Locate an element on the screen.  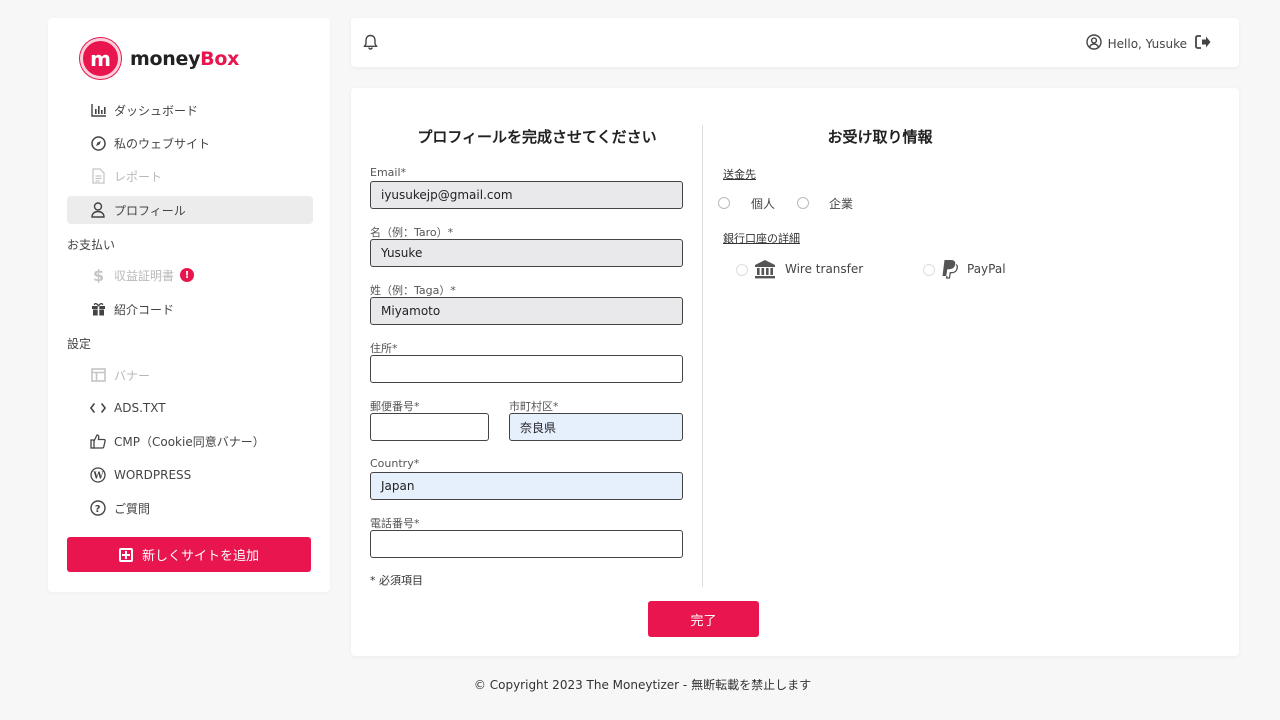
logo-letter: m is located at coordinates (100, 58).